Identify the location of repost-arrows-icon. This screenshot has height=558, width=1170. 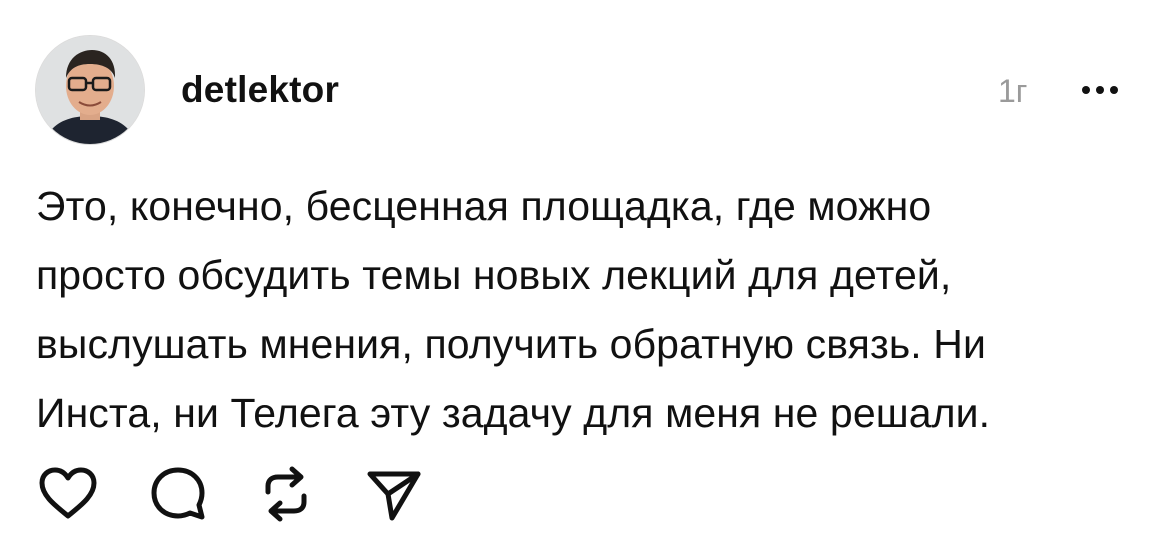
(286, 494).